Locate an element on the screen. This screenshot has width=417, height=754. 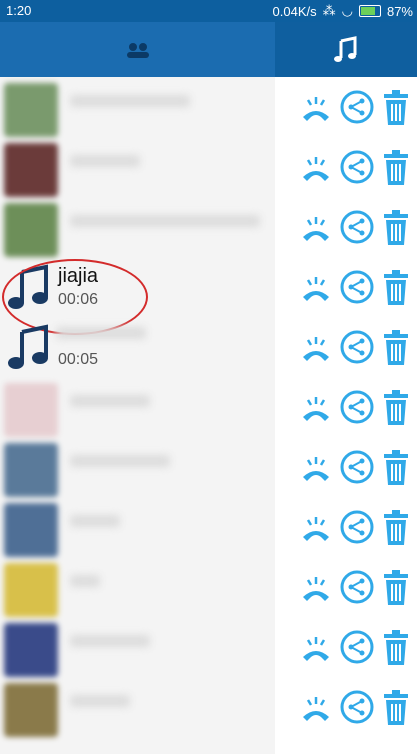
recording-duration: 00:05 is located at coordinates (78, 359).